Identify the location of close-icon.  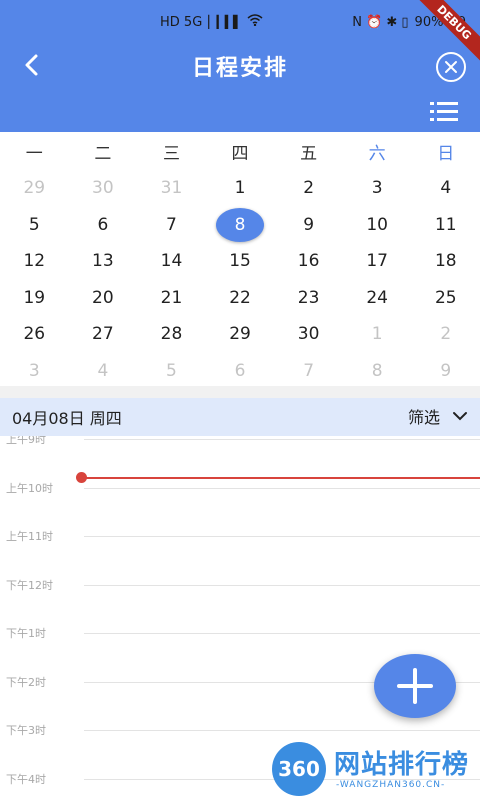
(451, 67).